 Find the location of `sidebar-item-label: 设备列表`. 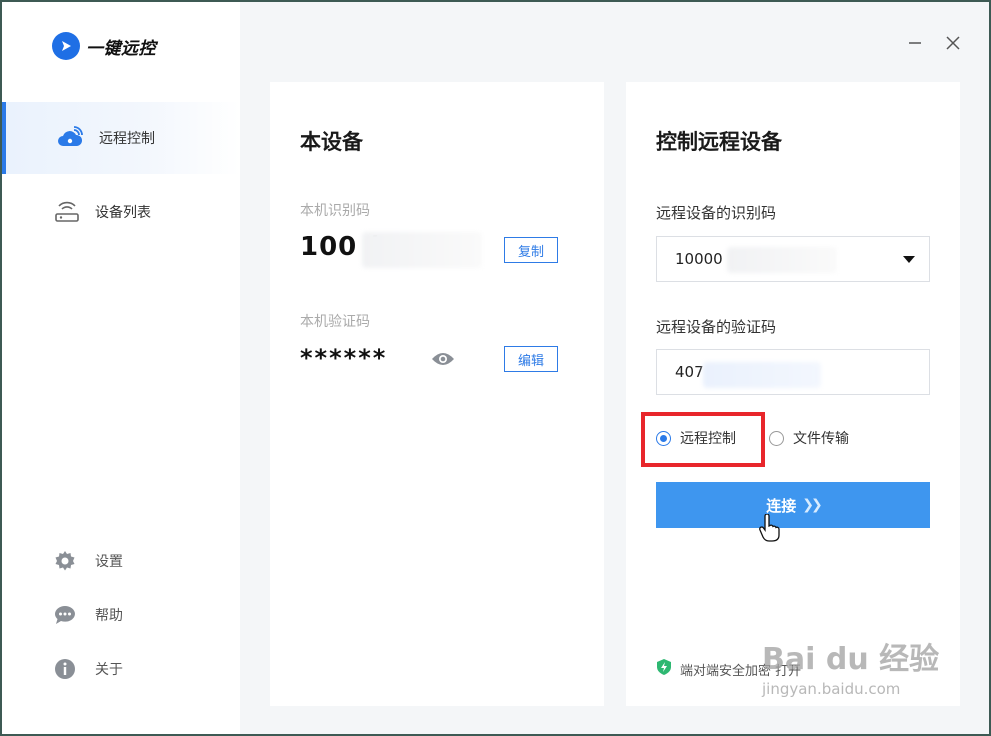

sidebar-item-label: 设备列表 is located at coordinates (123, 213).